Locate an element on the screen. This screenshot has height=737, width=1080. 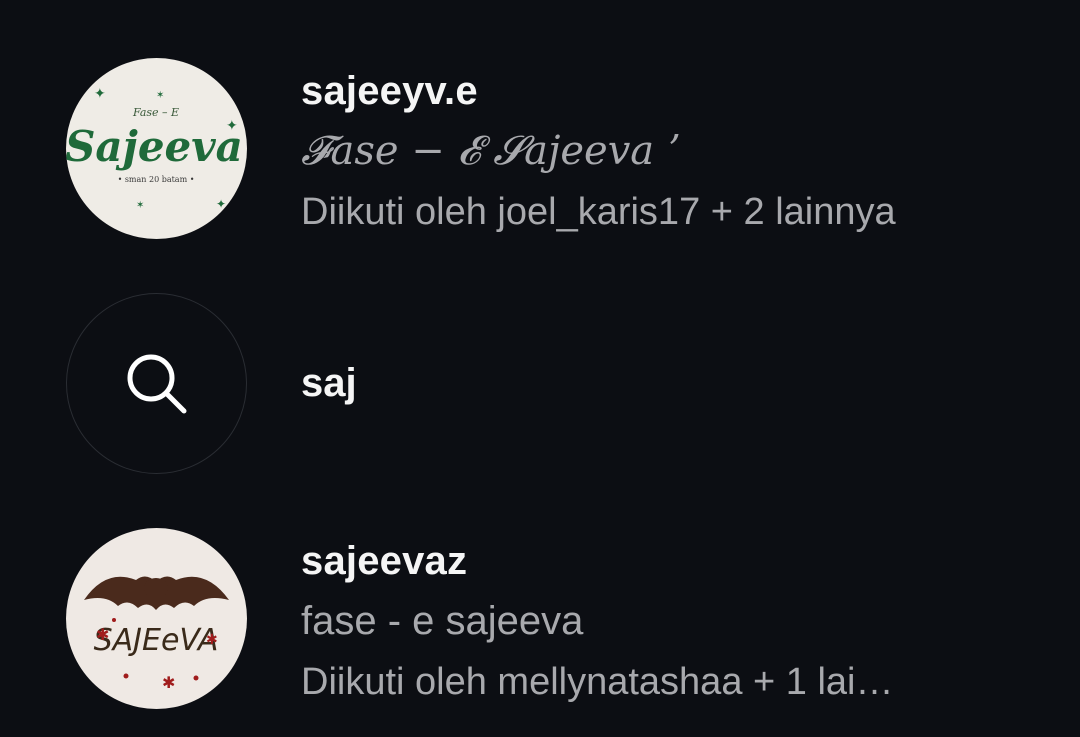
result-followed-by: Diikuti oleh joel_karis17 + 2 lainnya is located at coordinates (598, 212).